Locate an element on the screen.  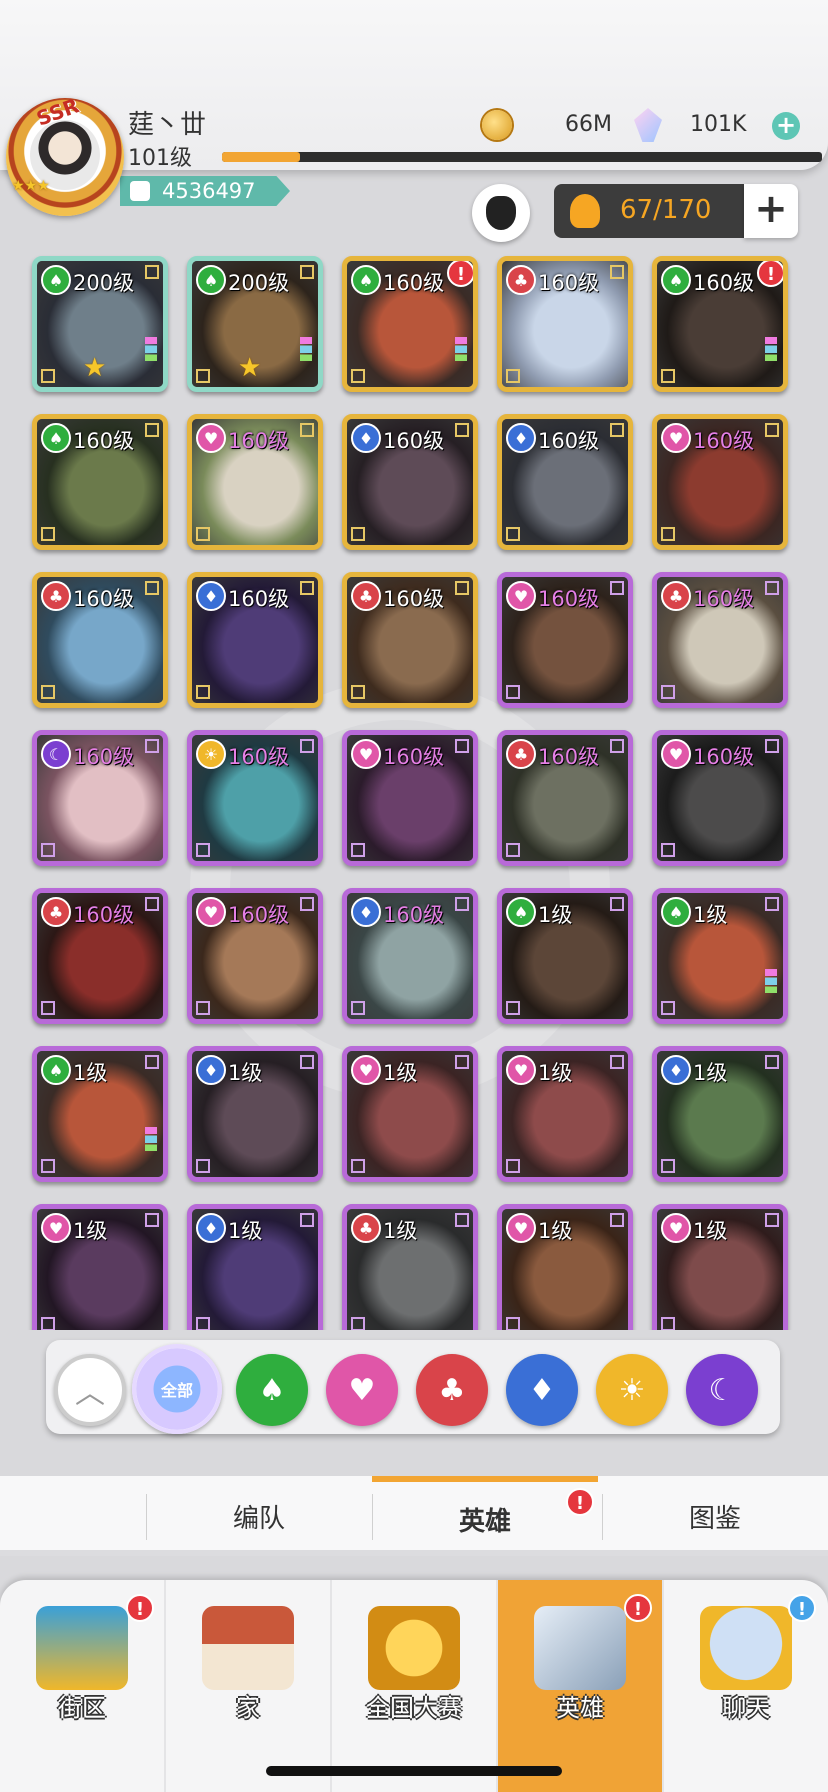
nav-national-contest: 全国大赛 is located at coordinates (414, 1686).